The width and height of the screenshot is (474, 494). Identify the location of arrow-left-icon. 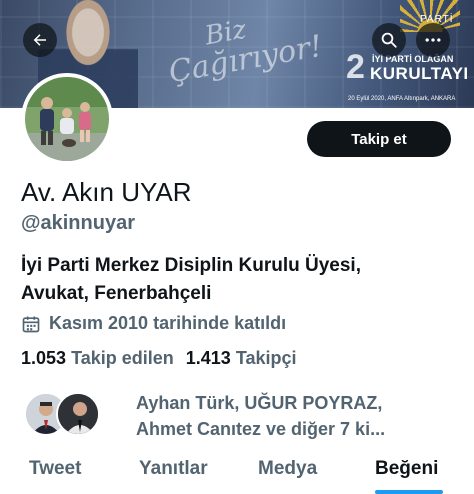
(39, 40).